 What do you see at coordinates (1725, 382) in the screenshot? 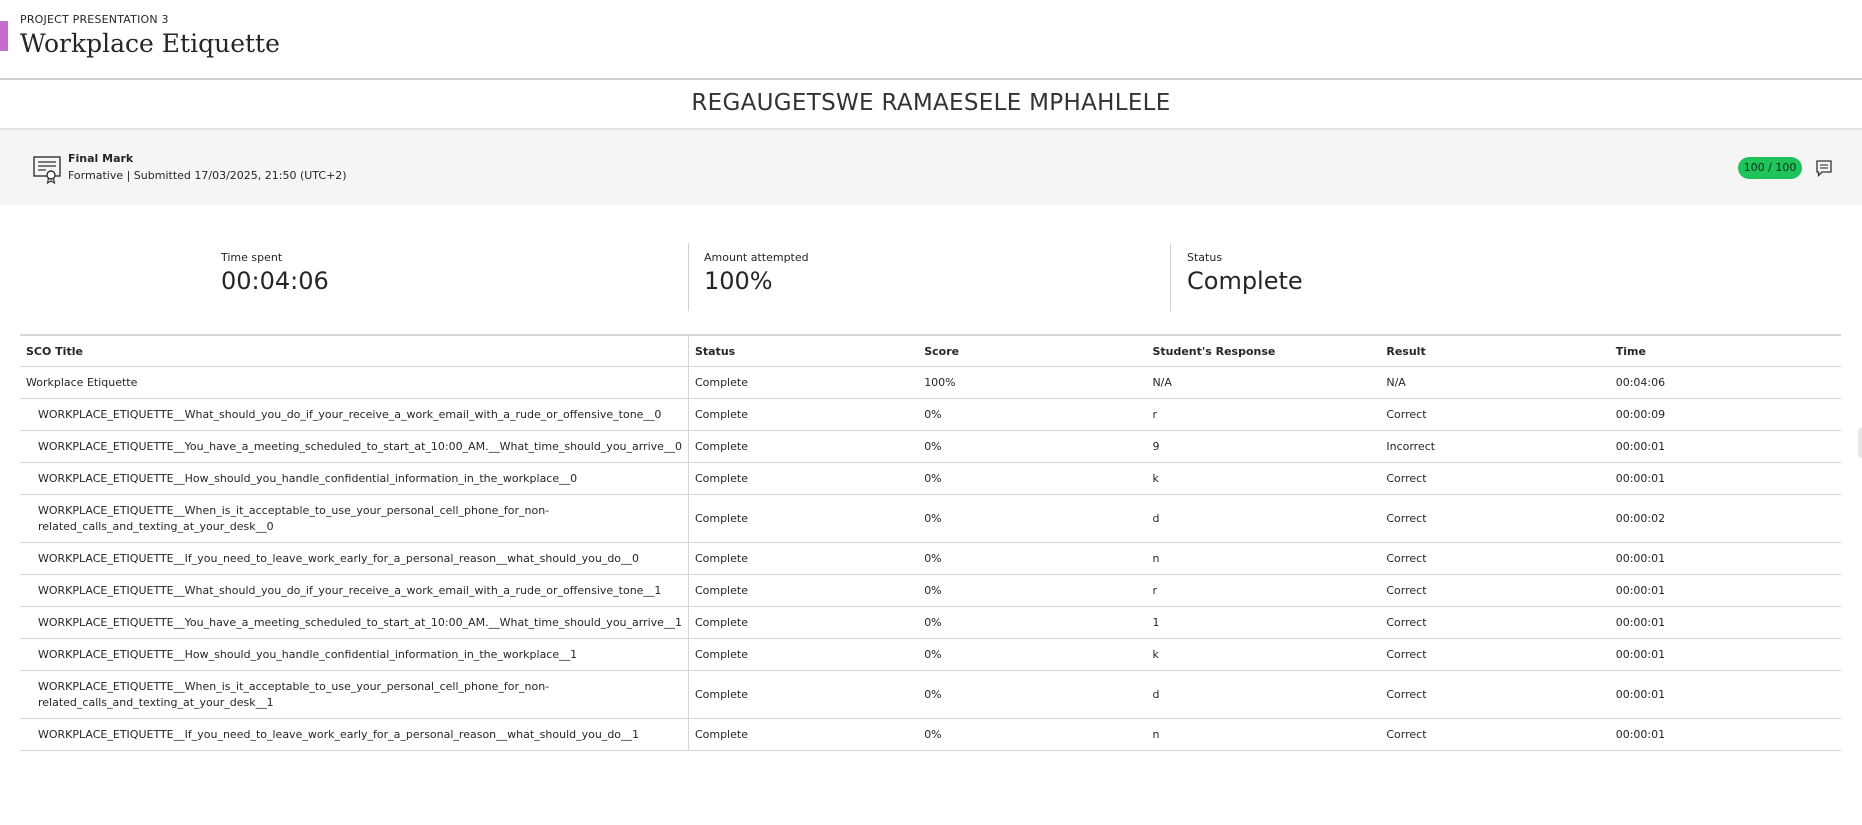
I see `time-cell: 00:04:06` at bounding box center [1725, 382].